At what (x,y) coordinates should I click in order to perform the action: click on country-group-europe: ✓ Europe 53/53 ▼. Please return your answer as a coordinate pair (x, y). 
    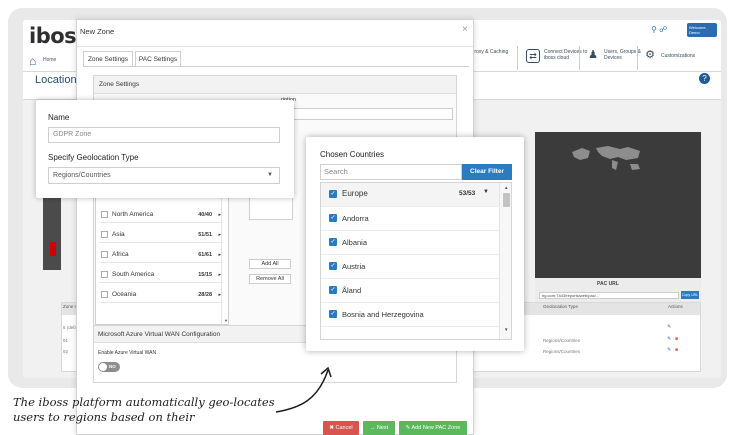
    Looking at the image, I should click on (410, 195).